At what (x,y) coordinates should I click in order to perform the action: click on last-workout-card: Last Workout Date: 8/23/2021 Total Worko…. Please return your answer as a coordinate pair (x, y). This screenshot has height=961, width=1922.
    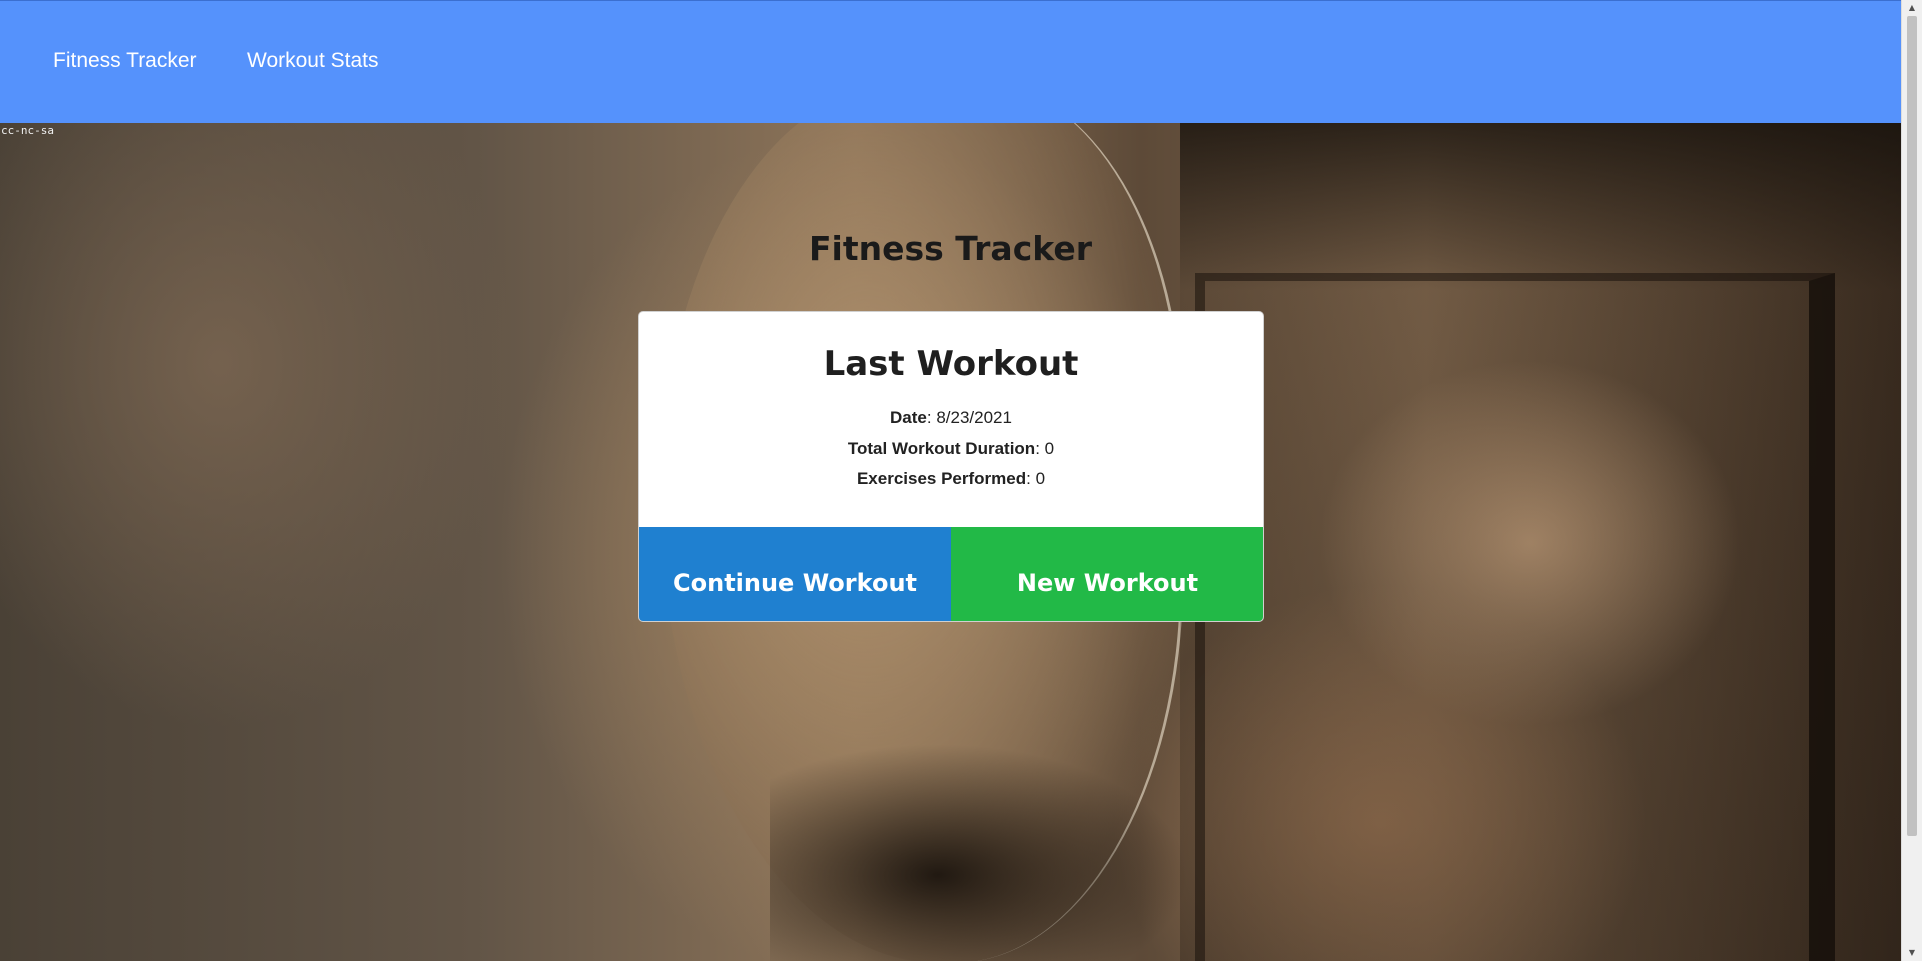
    Looking at the image, I should click on (951, 466).